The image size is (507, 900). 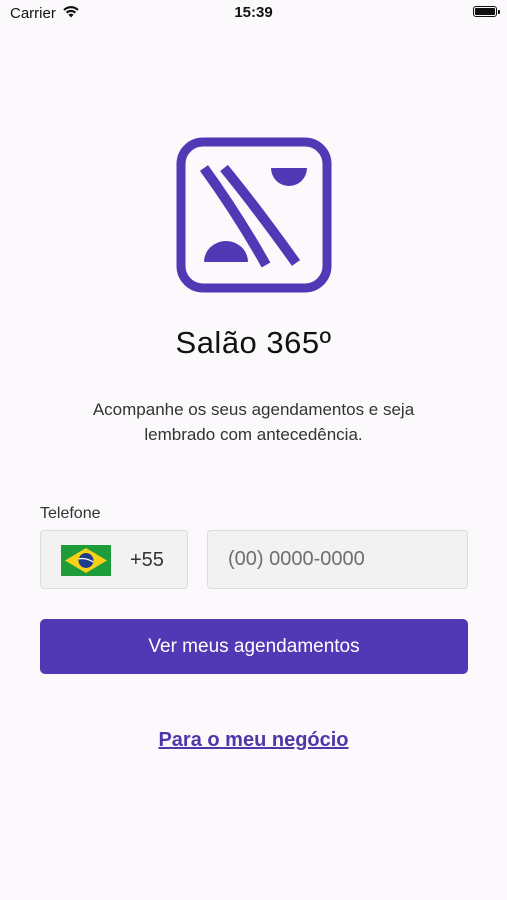 I want to click on battery-icon, so click(x=486, y=11).